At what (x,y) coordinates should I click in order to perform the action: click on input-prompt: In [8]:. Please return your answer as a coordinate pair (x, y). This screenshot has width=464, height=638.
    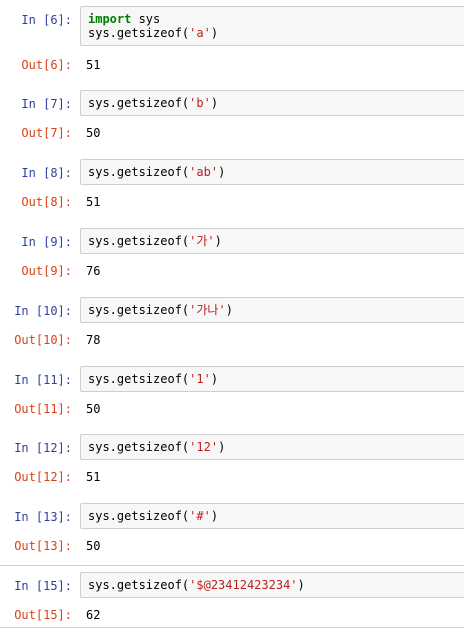
    Looking at the image, I should click on (46, 173).